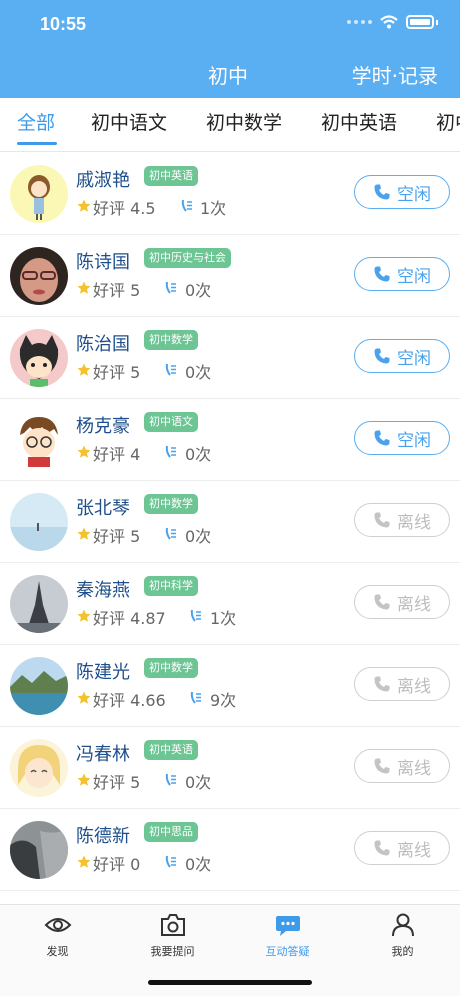 This screenshot has height=996, width=460. What do you see at coordinates (171, 832) in the screenshot?
I see `subject-tag: 初中思品` at bounding box center [171, 832].